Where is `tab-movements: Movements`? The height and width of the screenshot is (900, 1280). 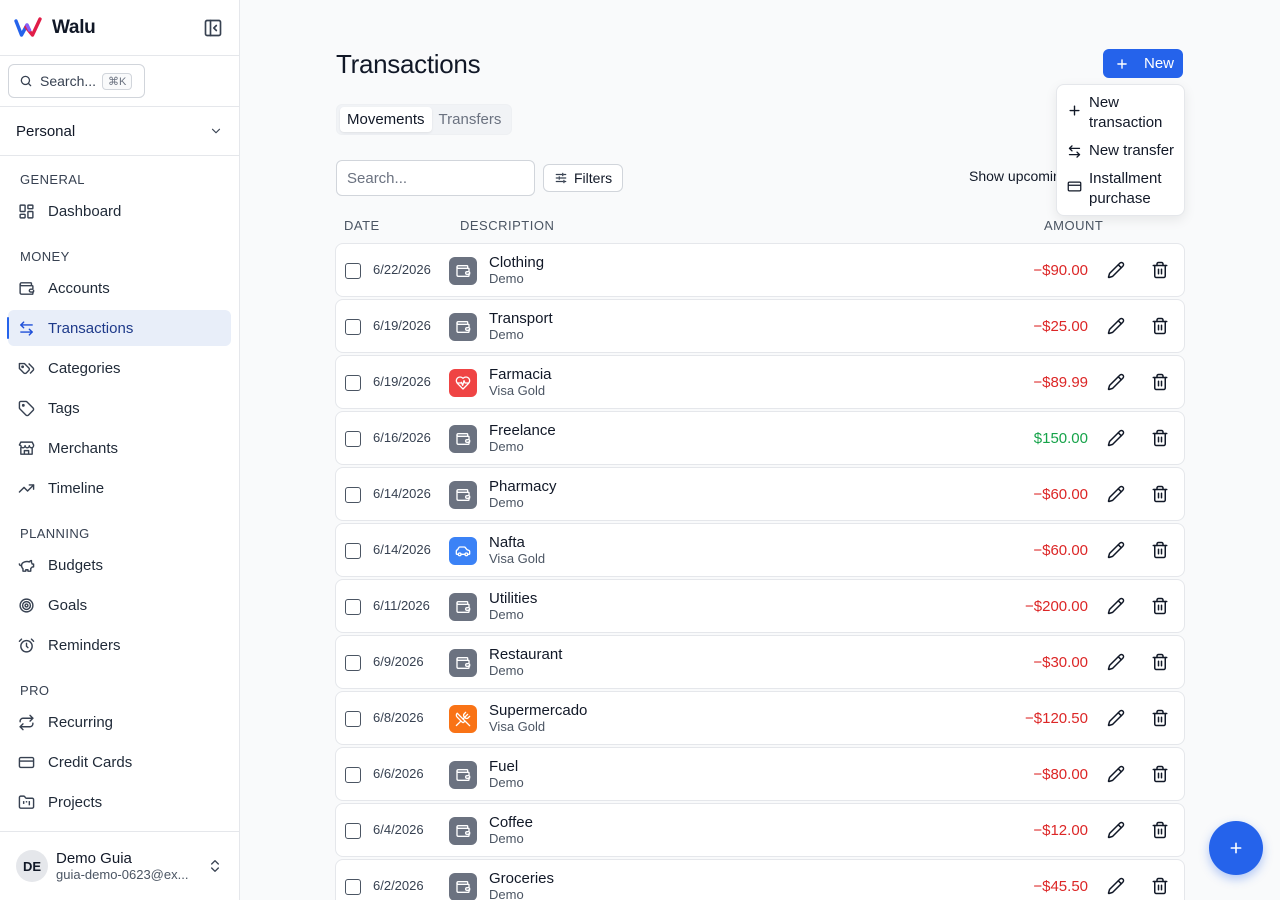 tab-movements: Movements is located at coordinates (386, 119).